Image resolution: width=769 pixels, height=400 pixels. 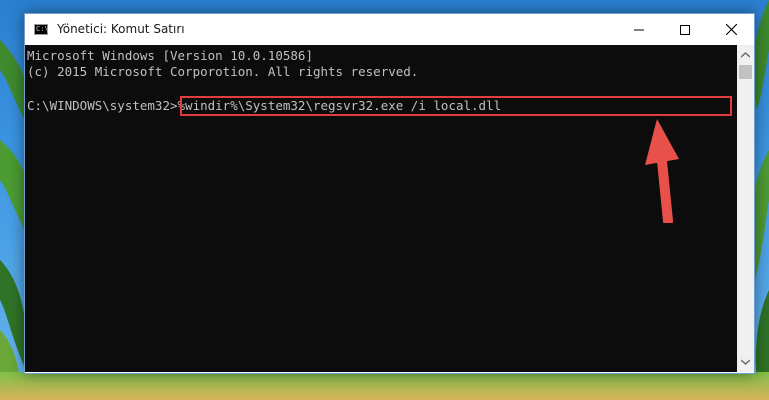 What do you see at coordinates (389, 29) in the screenshot?
I see `title-bar: C:\ Yönetici: Komut Satırı` at bounding box center [389, 29].